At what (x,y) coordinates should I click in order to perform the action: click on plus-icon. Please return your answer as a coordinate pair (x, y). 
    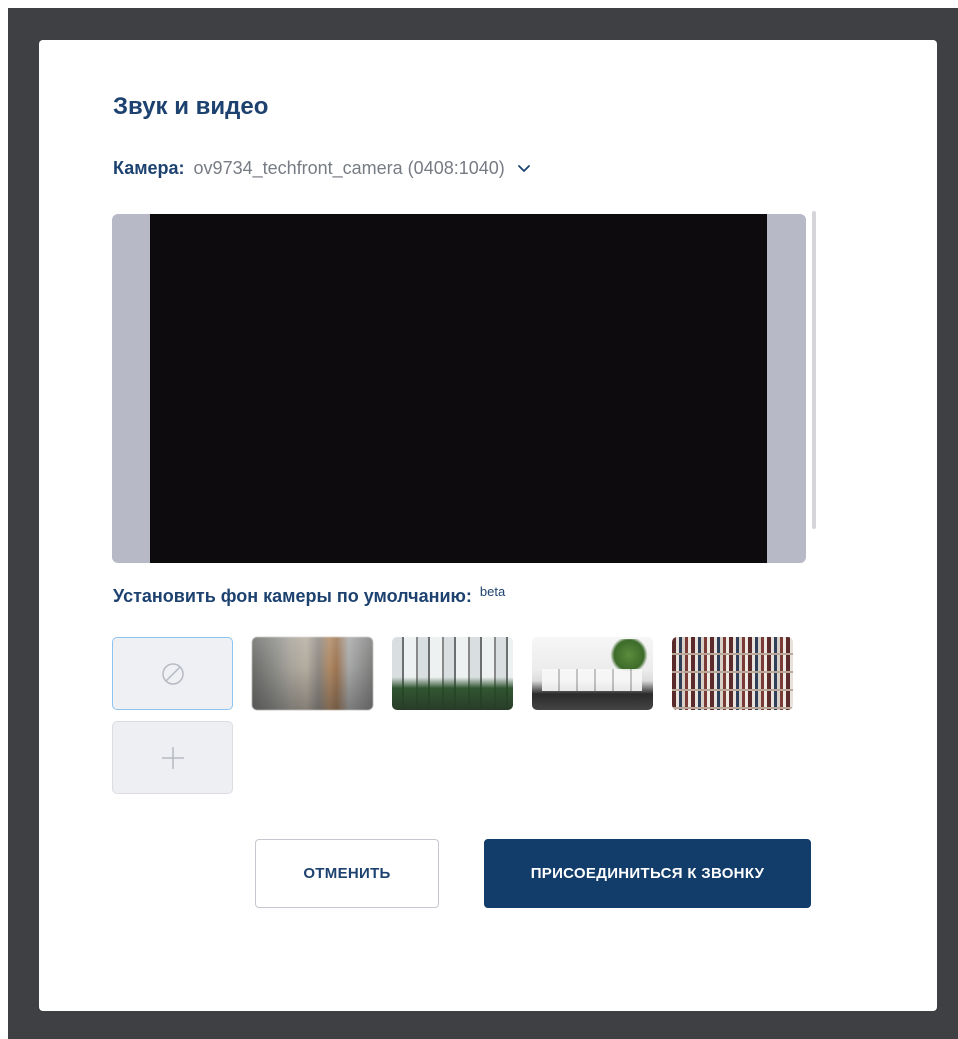
    Looking at the image, I should click on (172, 757).